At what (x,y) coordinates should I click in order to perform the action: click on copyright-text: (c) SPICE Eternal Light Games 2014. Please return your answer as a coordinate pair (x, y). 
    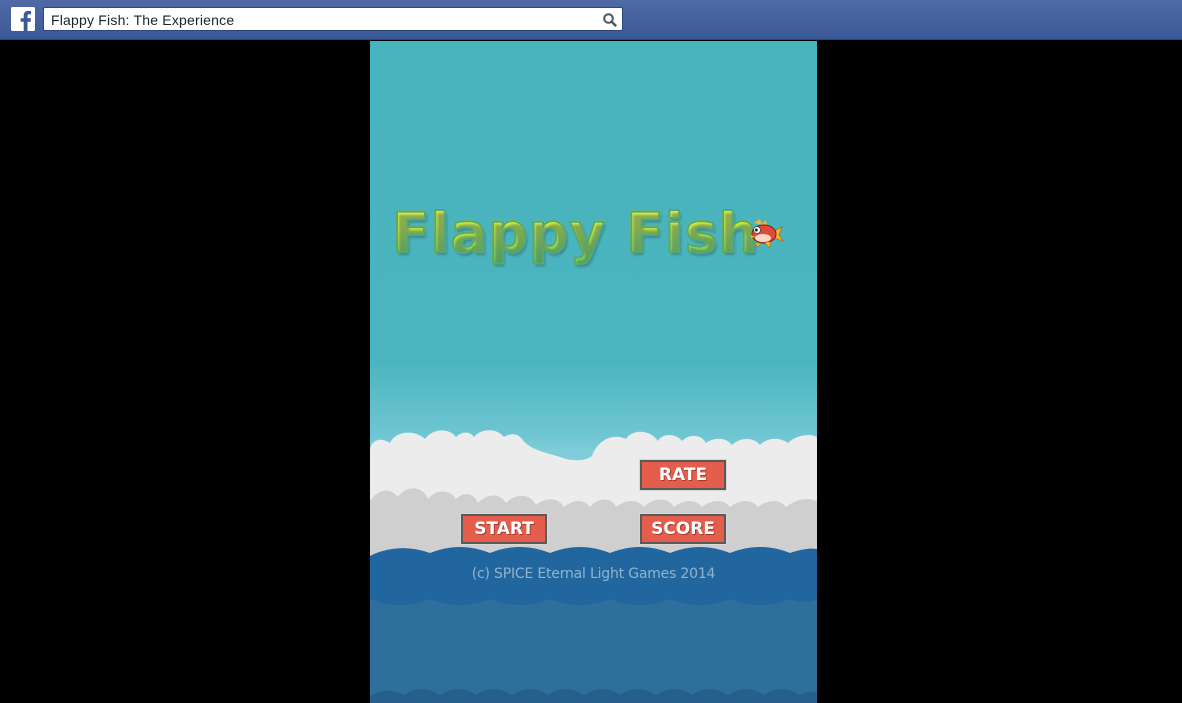
    Looking at the image, I should click on (593, 574).